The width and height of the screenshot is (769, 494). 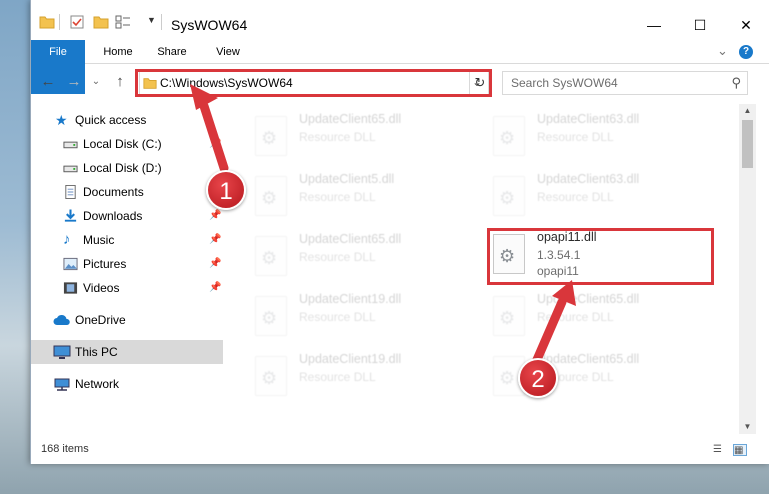 What do you see at coordinates (747, 427) in the screenshot?
I see `scroll-down-icon: ▼` at bounding box center [747, 427].